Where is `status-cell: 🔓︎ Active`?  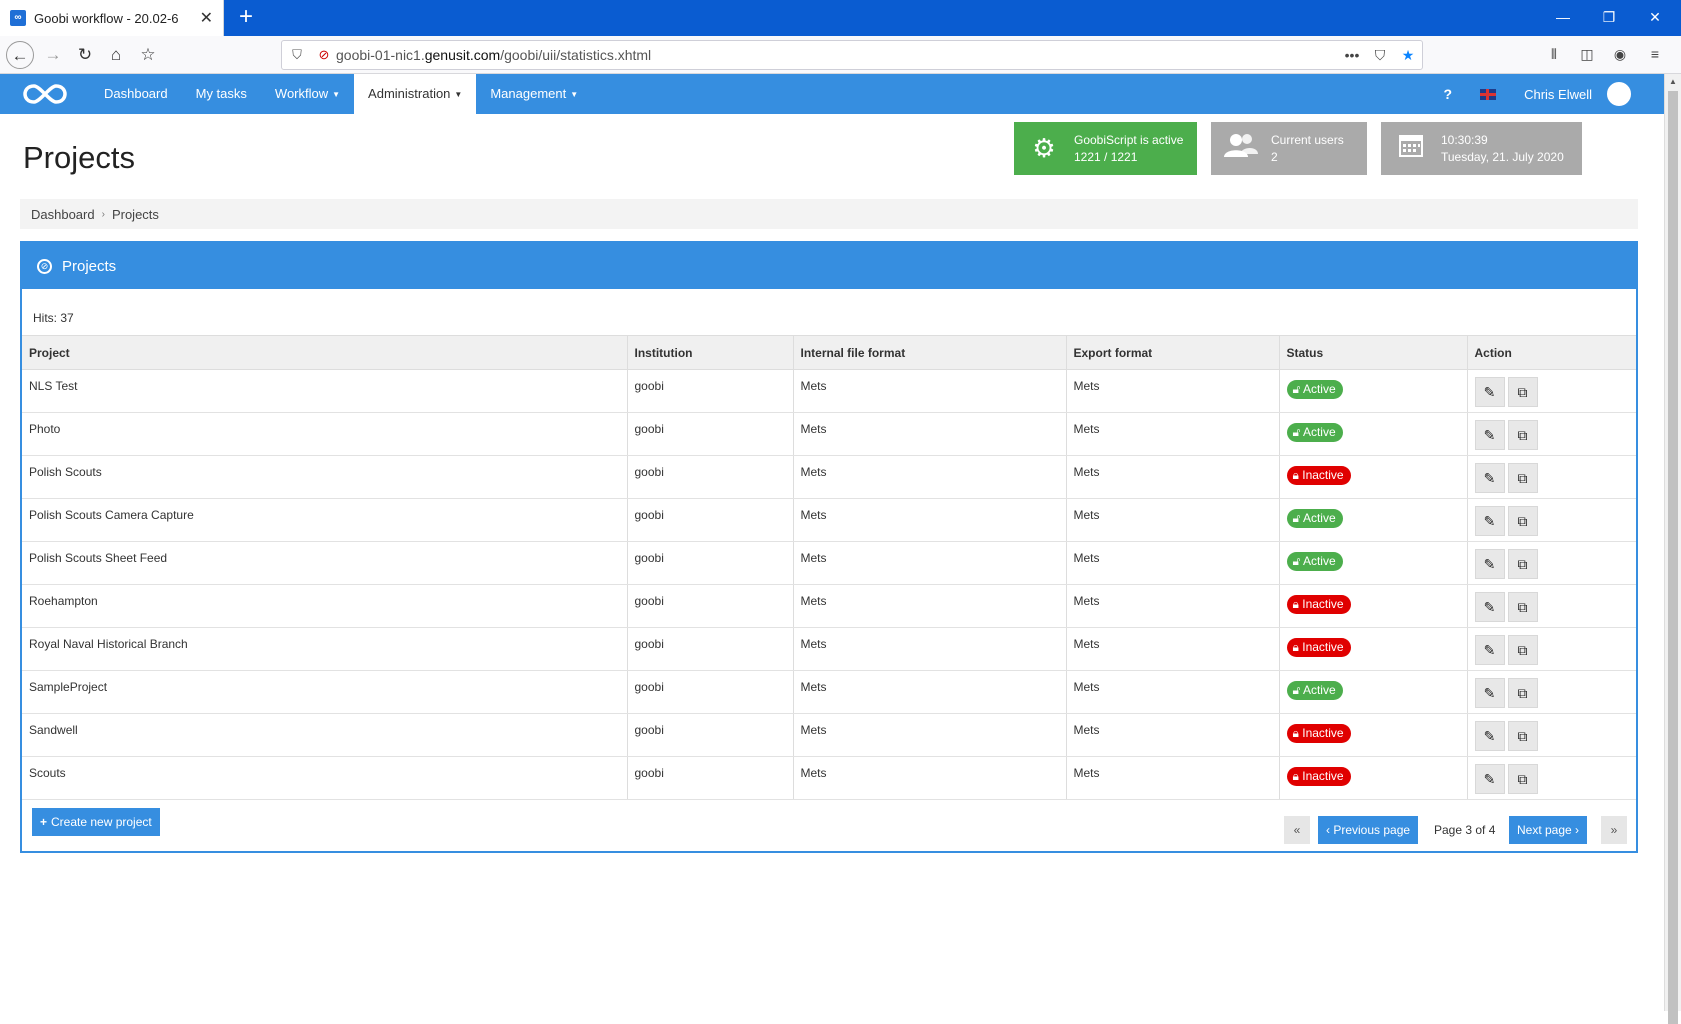
status-cell: 🔓︎ Active is located at coordinates (1373, 520).